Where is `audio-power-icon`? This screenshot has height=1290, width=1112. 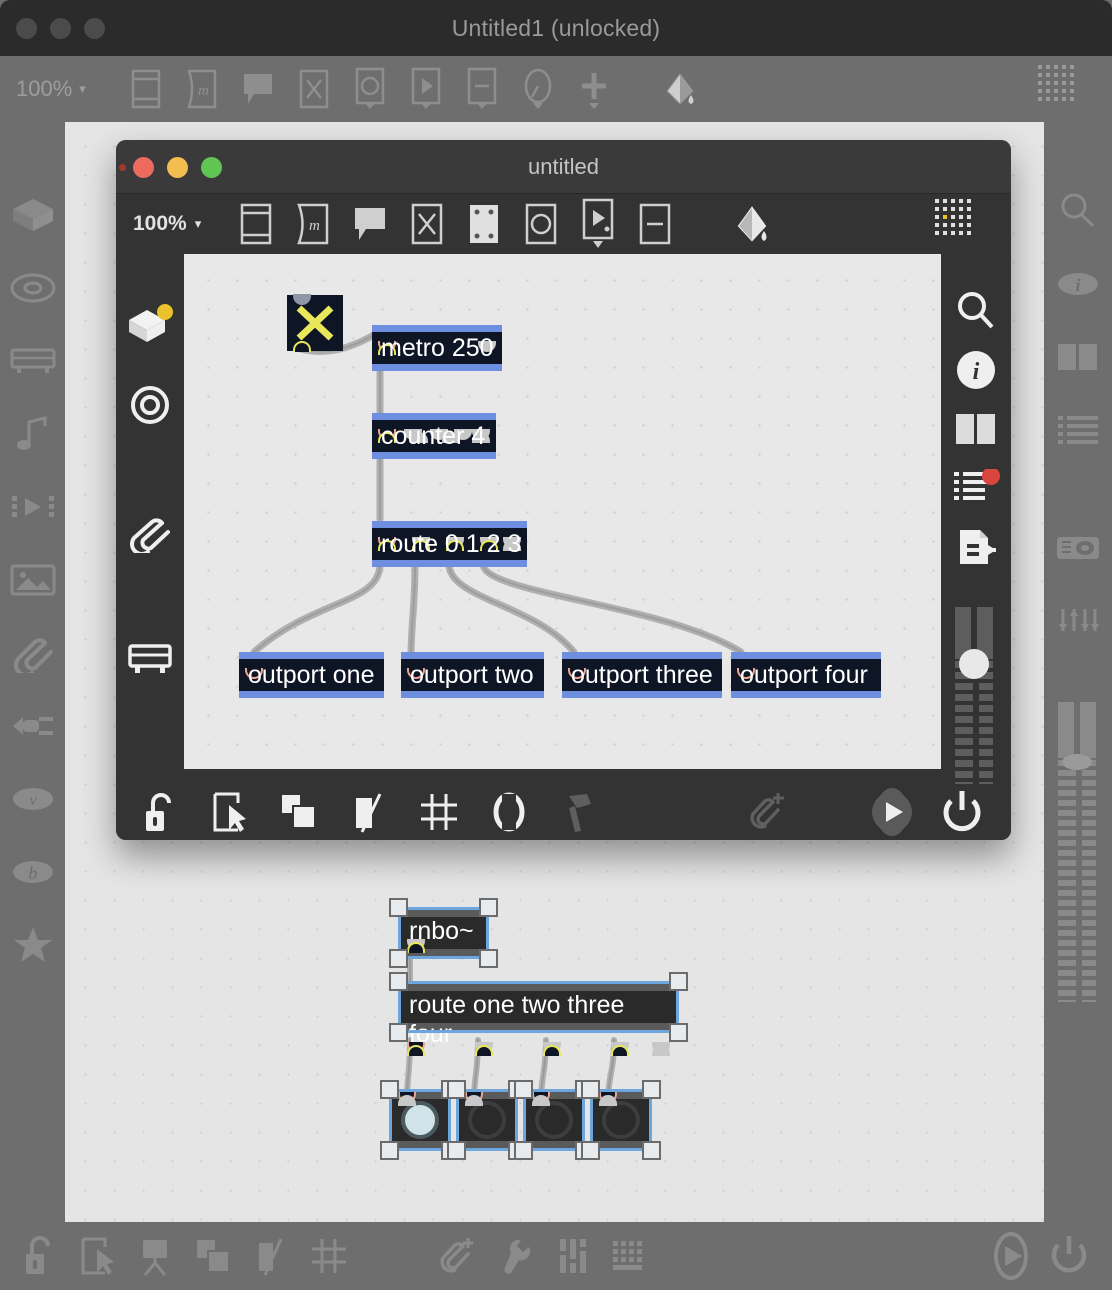
audio-power-icon is located at coordinates (1011, 1256).